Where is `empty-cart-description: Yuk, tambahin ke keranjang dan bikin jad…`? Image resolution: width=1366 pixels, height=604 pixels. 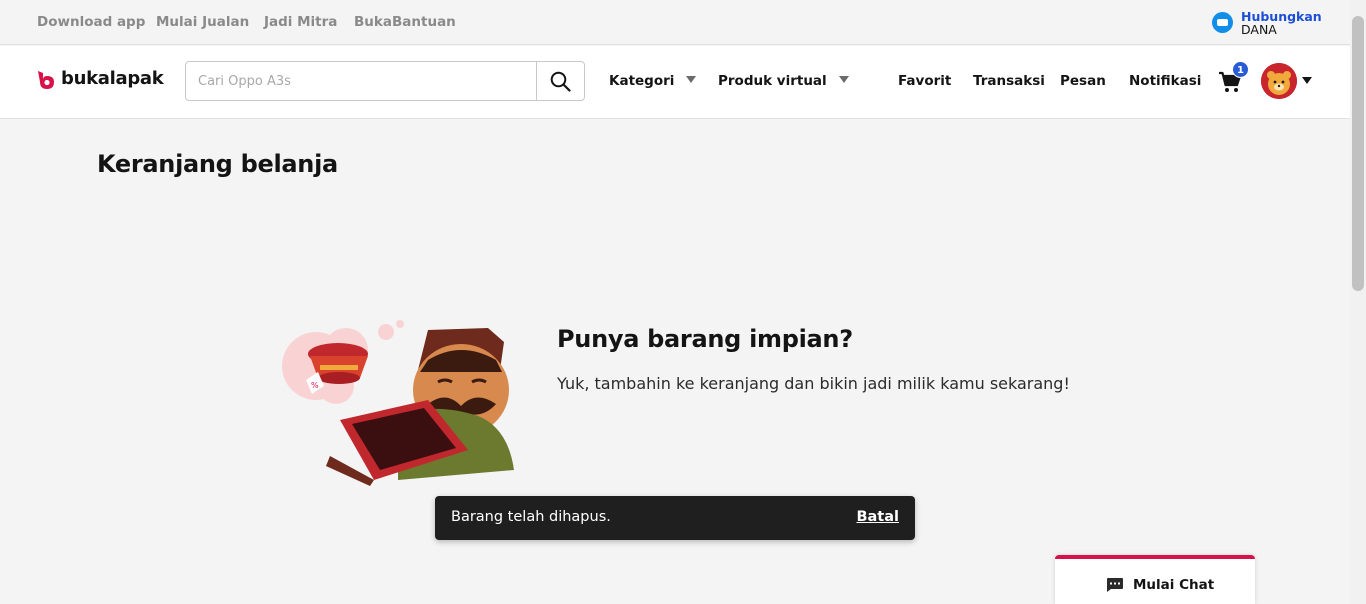 empty-cart-description: Yuk, tambahin ke keranjang dan bikin jad… is located at coordinates (813, 383).